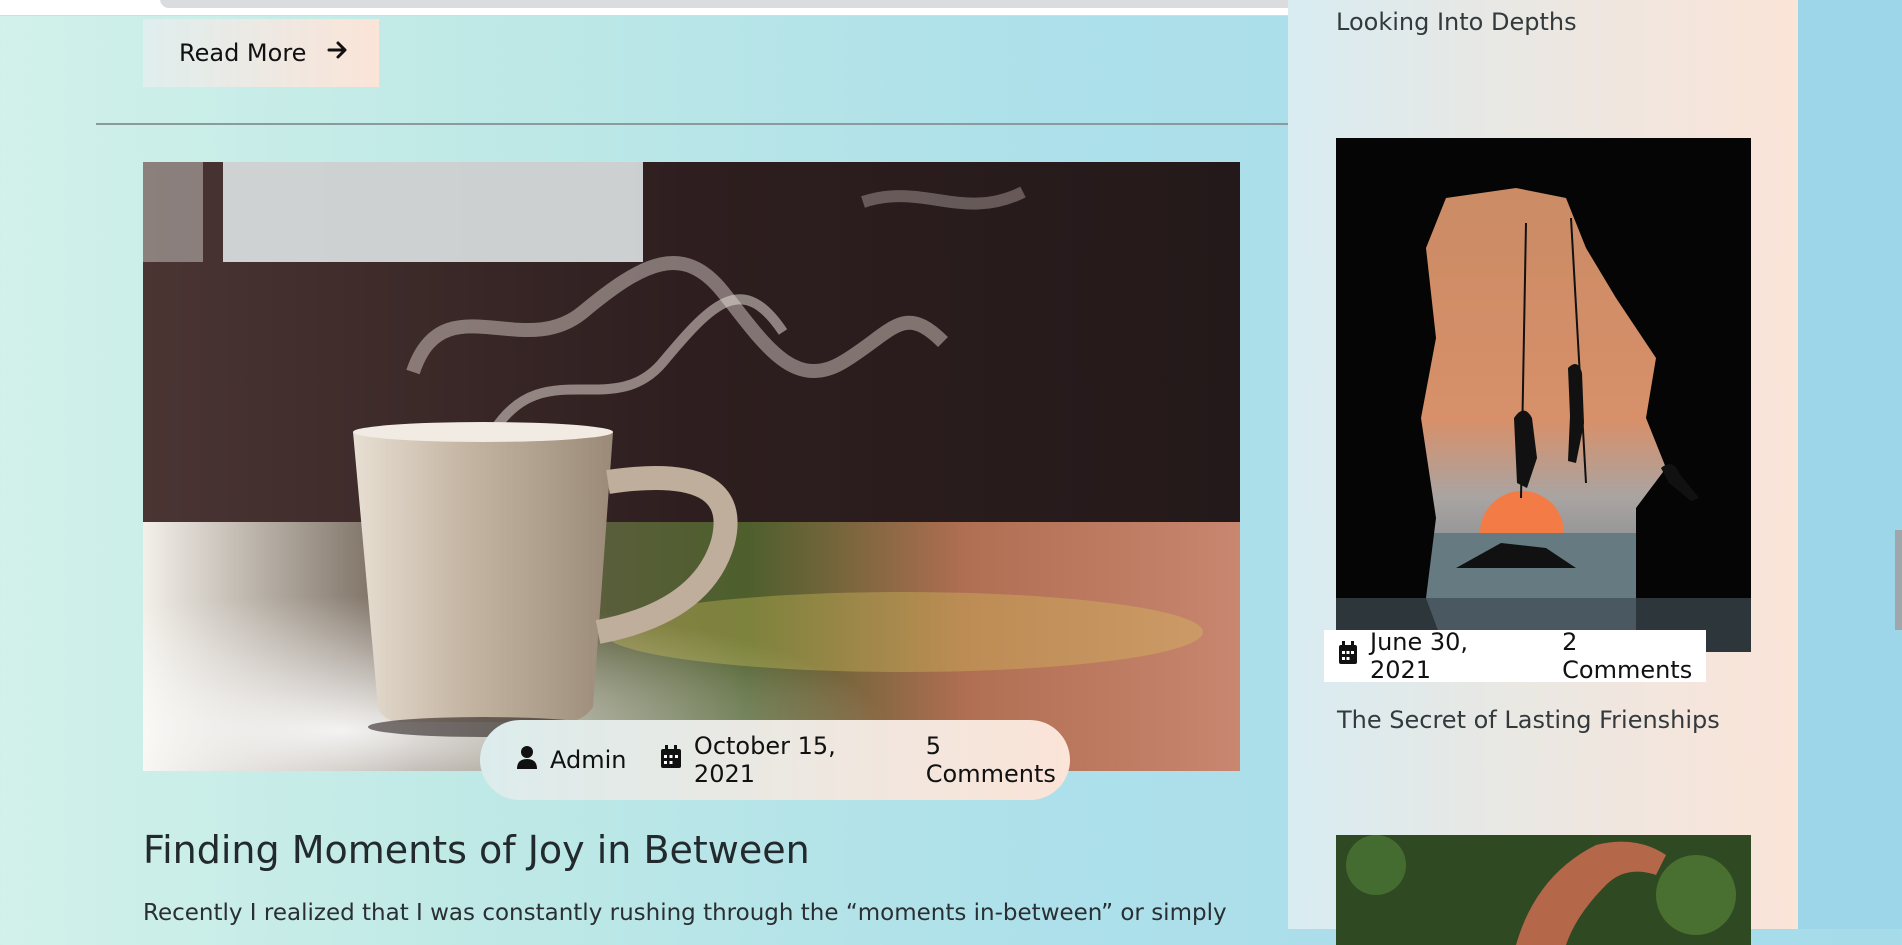 The width and height of the screenshot is (1902, 945). What do you see at coordinates (1456, 22) in the screenshot?
I see `sidebar-post-title-prev: Looking Into Depths` at bounding box center [1456, 22].